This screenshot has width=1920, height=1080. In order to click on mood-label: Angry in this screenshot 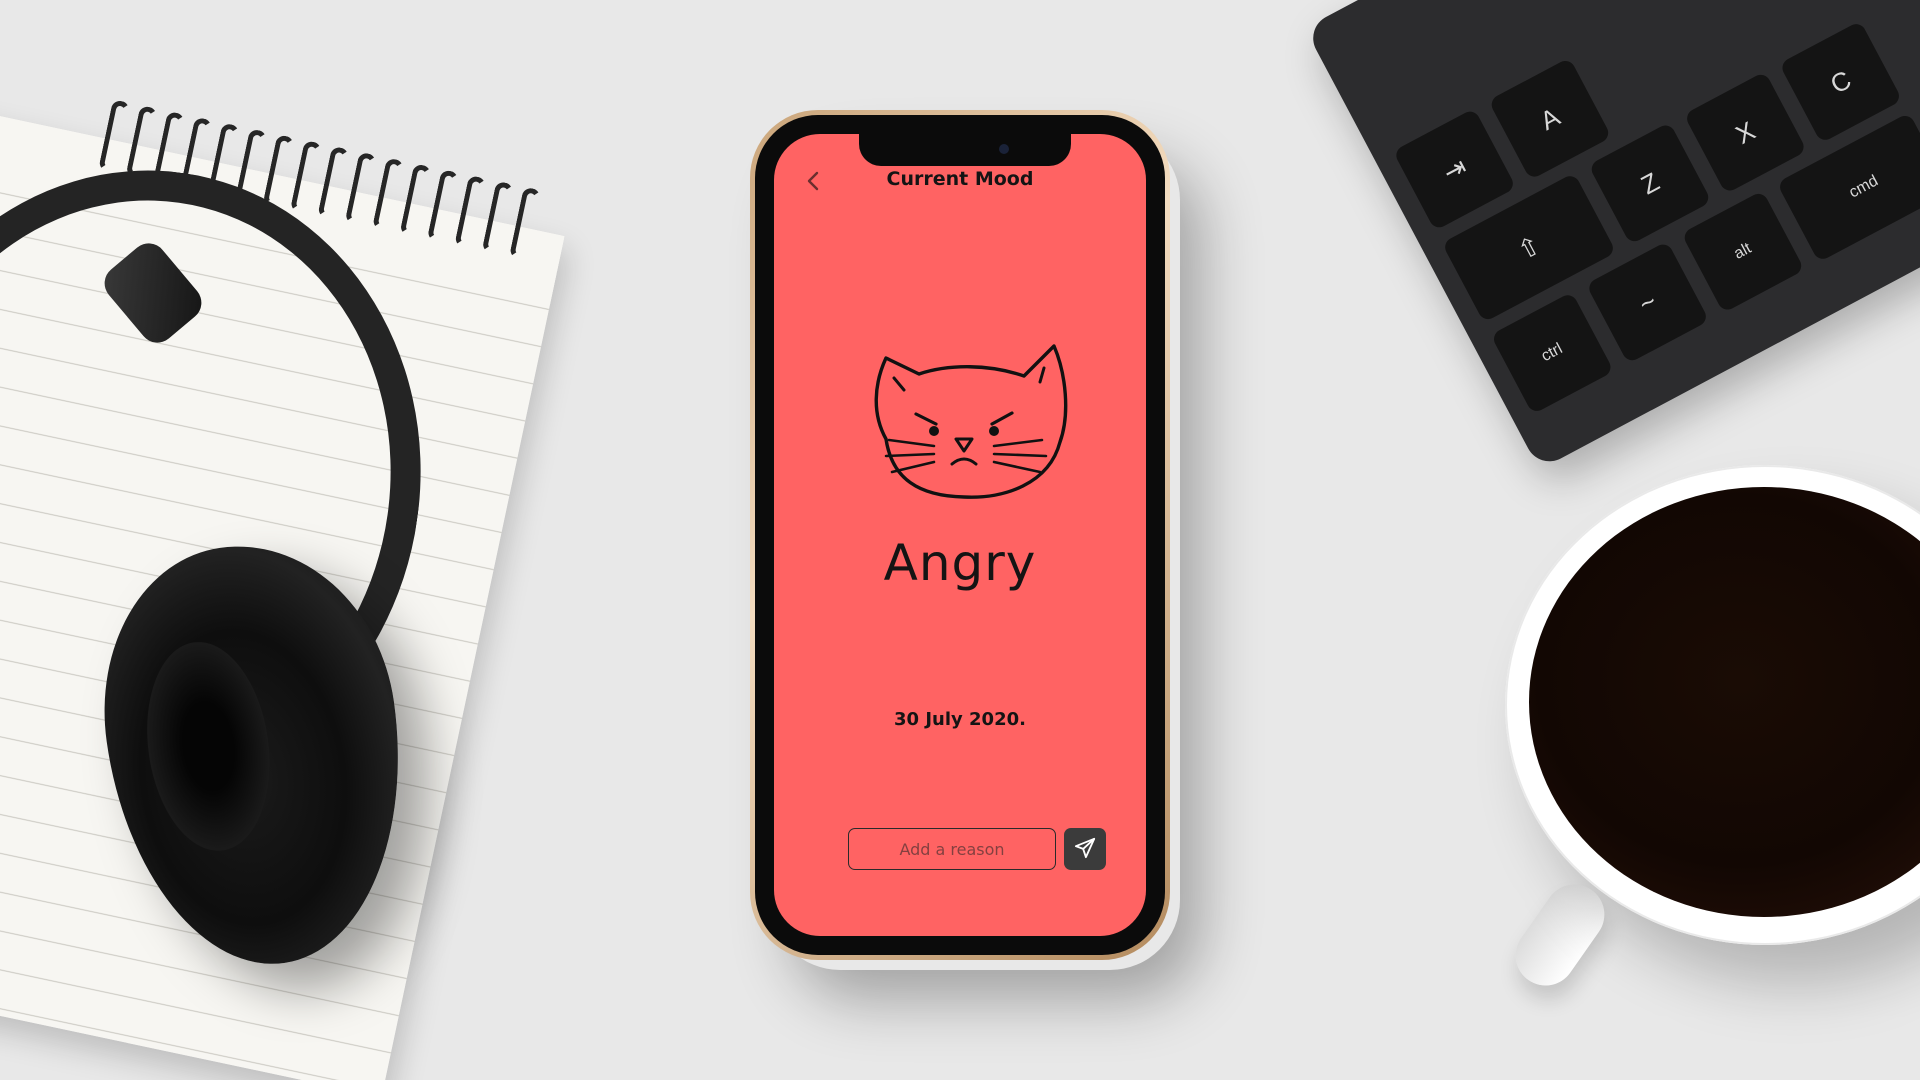, I will do `click(960, 563)`.